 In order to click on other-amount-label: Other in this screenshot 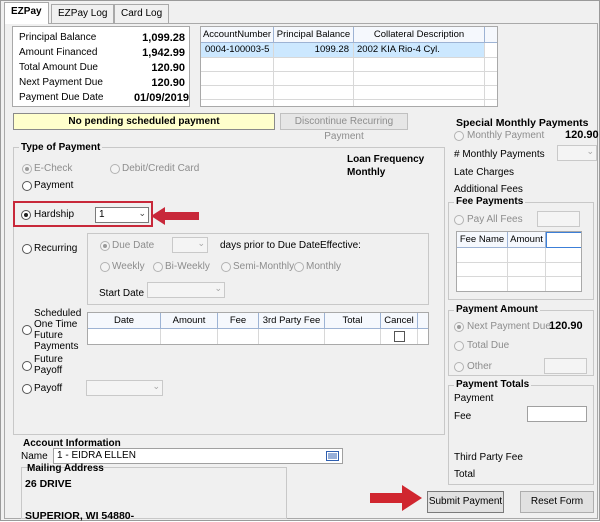, I will do `click(480, 366)`.